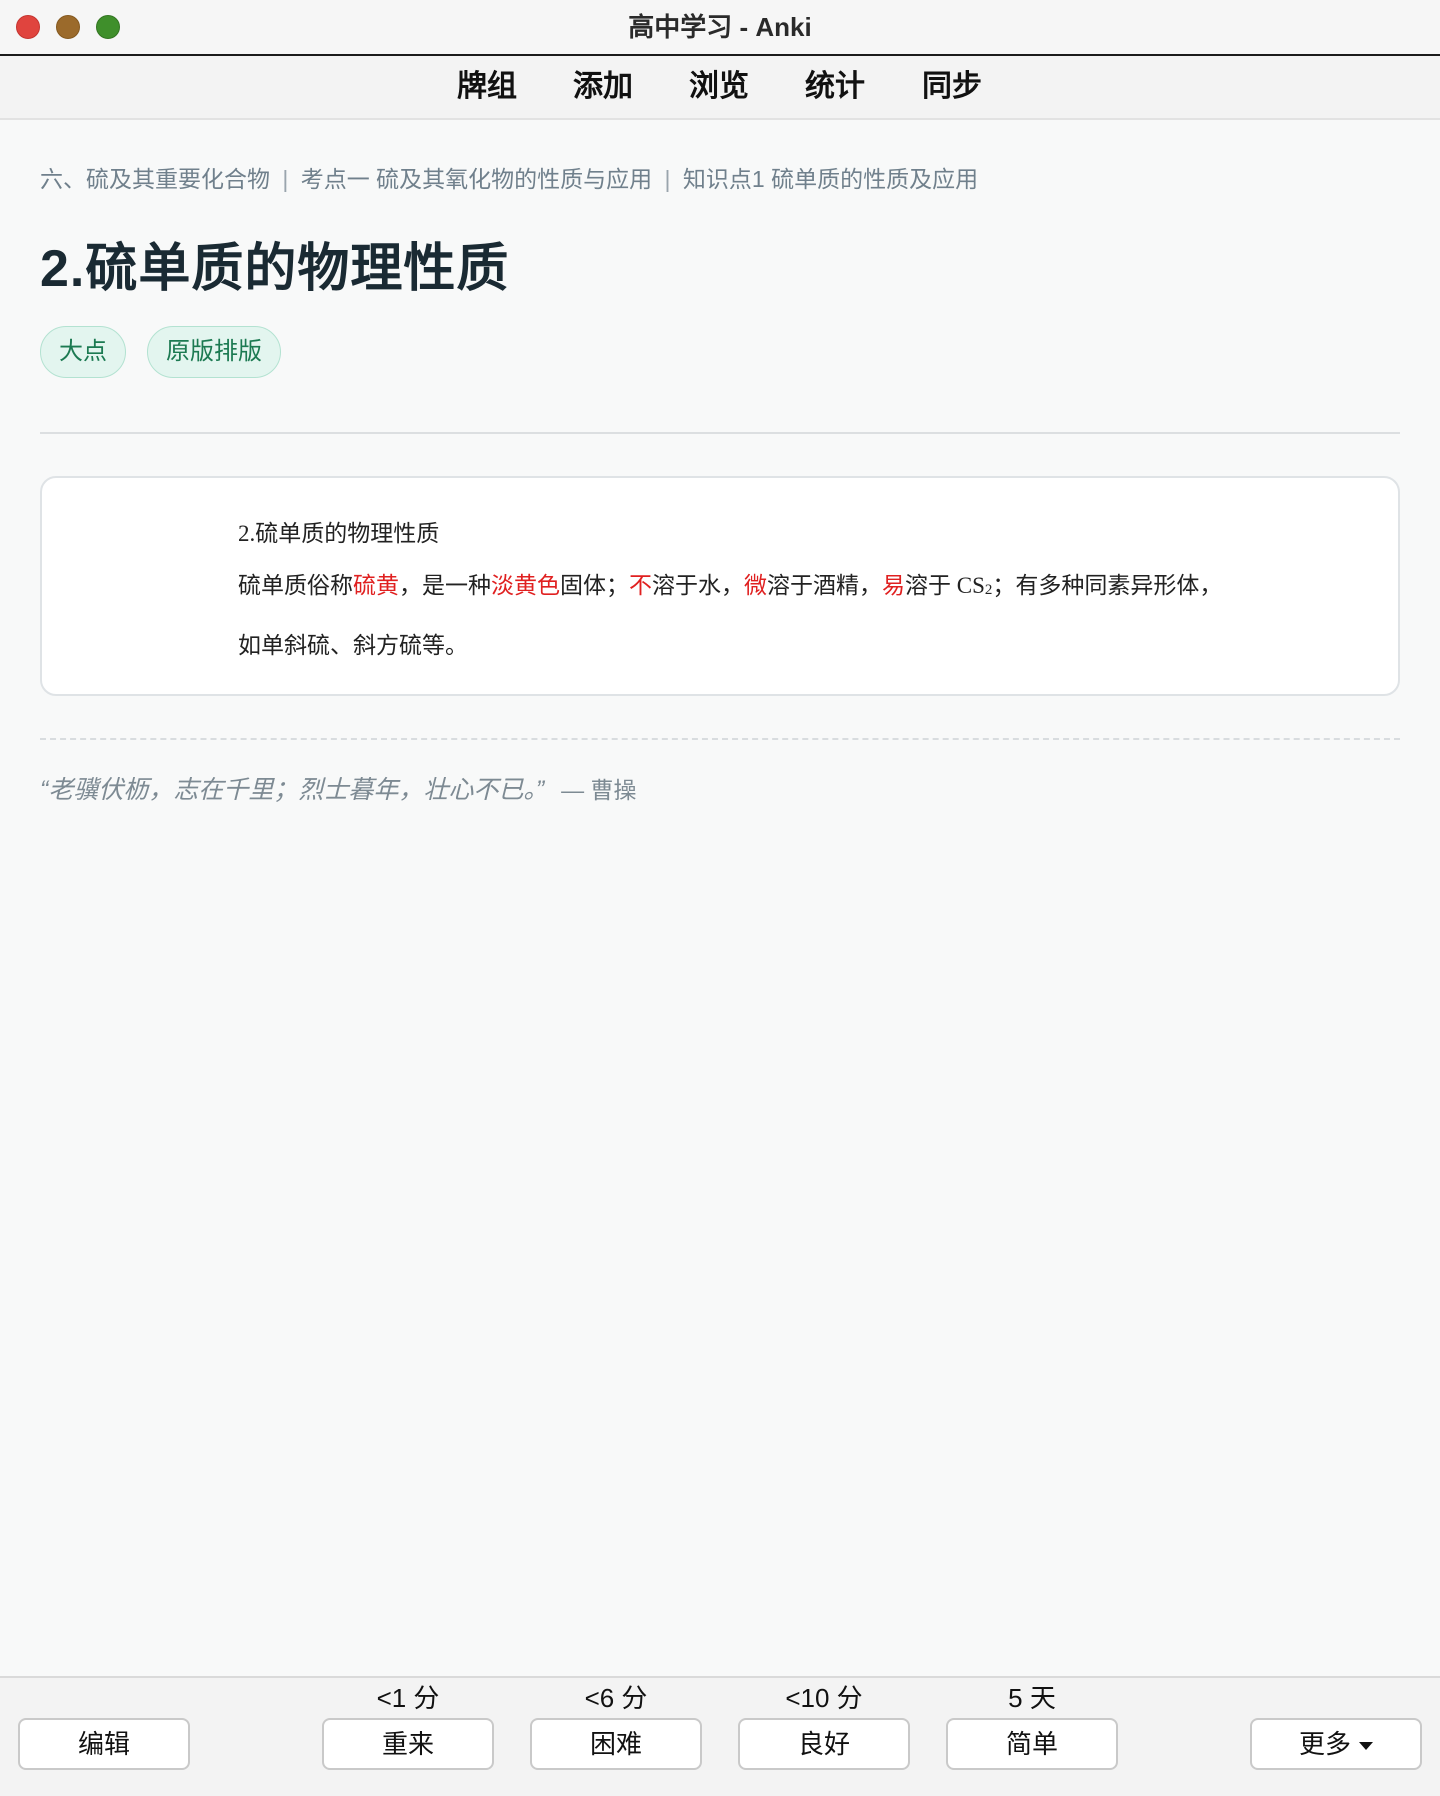  Describe the element at coordinates (445, 585) in the screenshot. I see `body-text: ，是一种` at that location.